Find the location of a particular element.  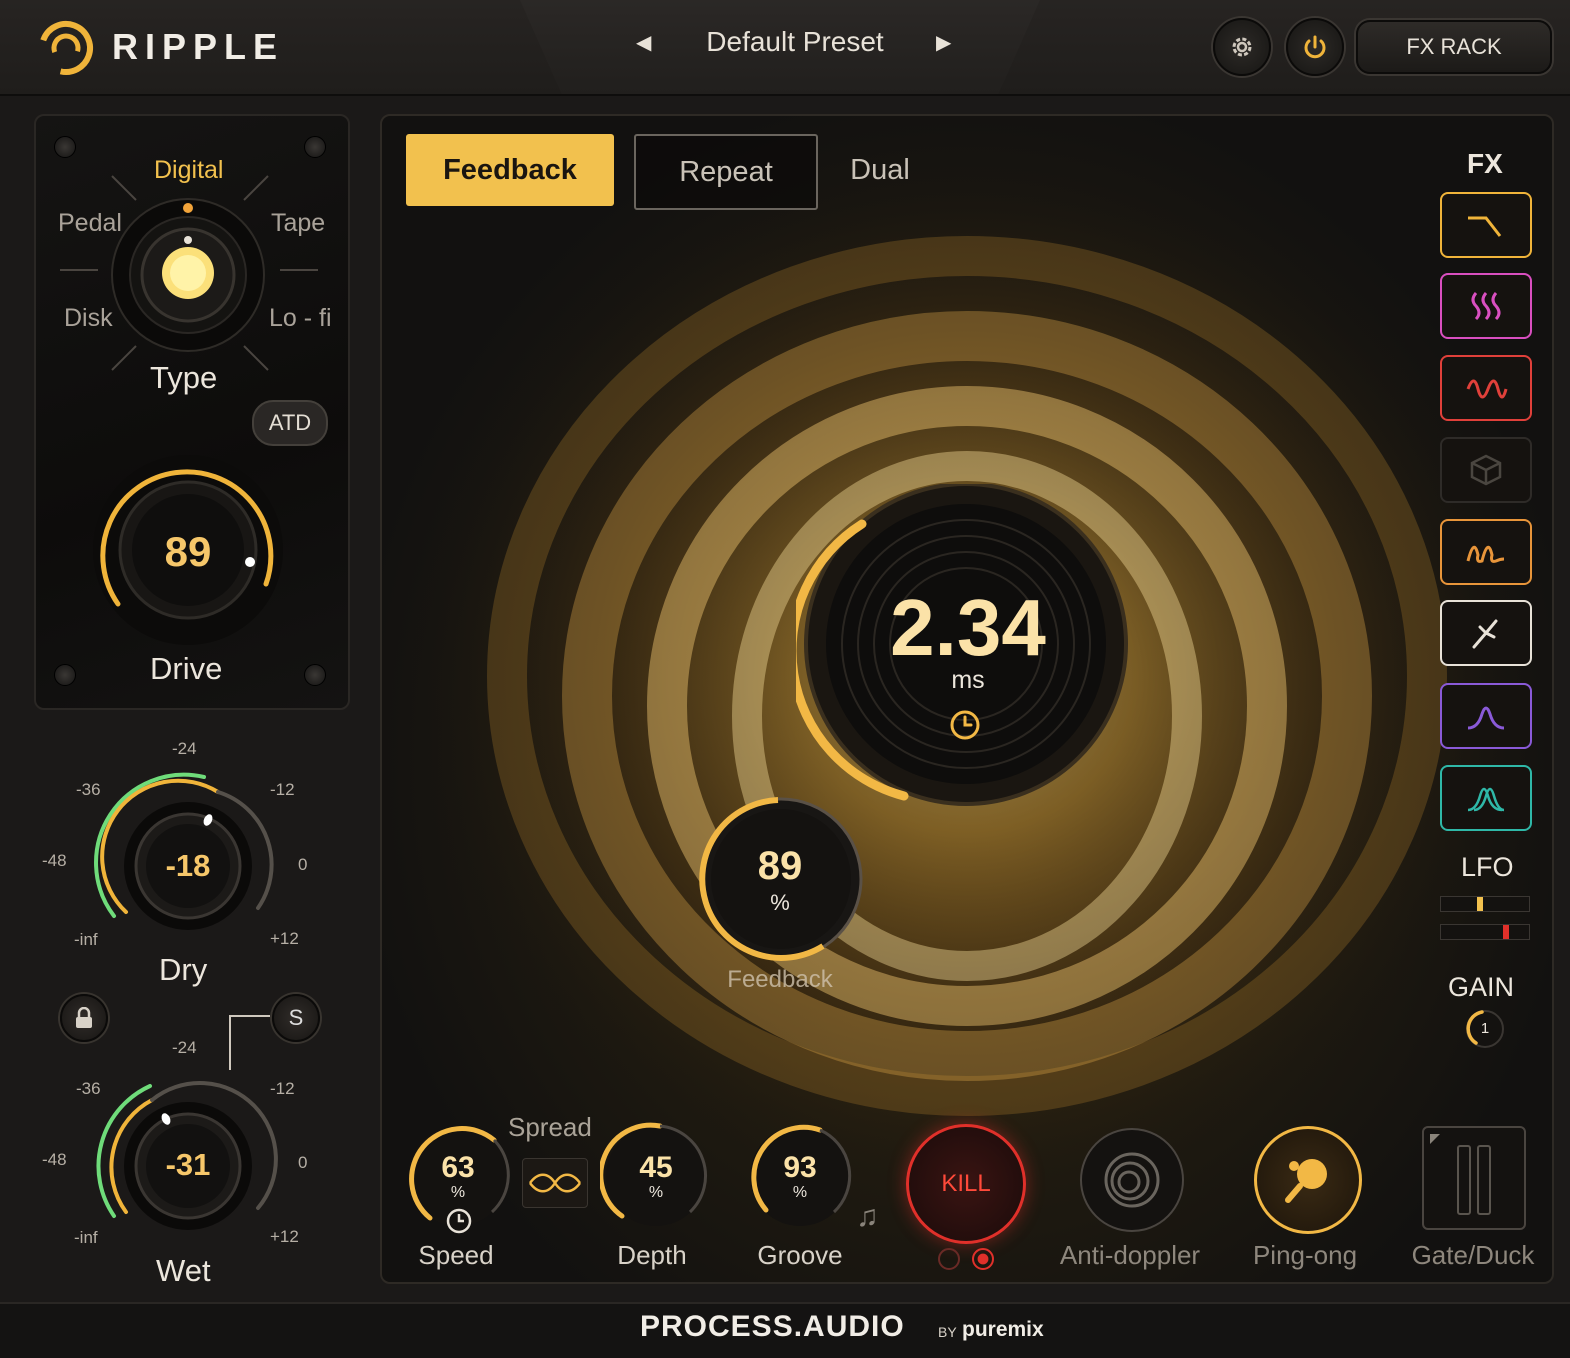

speed-value: 63 is located at coordinates (458, 1167).